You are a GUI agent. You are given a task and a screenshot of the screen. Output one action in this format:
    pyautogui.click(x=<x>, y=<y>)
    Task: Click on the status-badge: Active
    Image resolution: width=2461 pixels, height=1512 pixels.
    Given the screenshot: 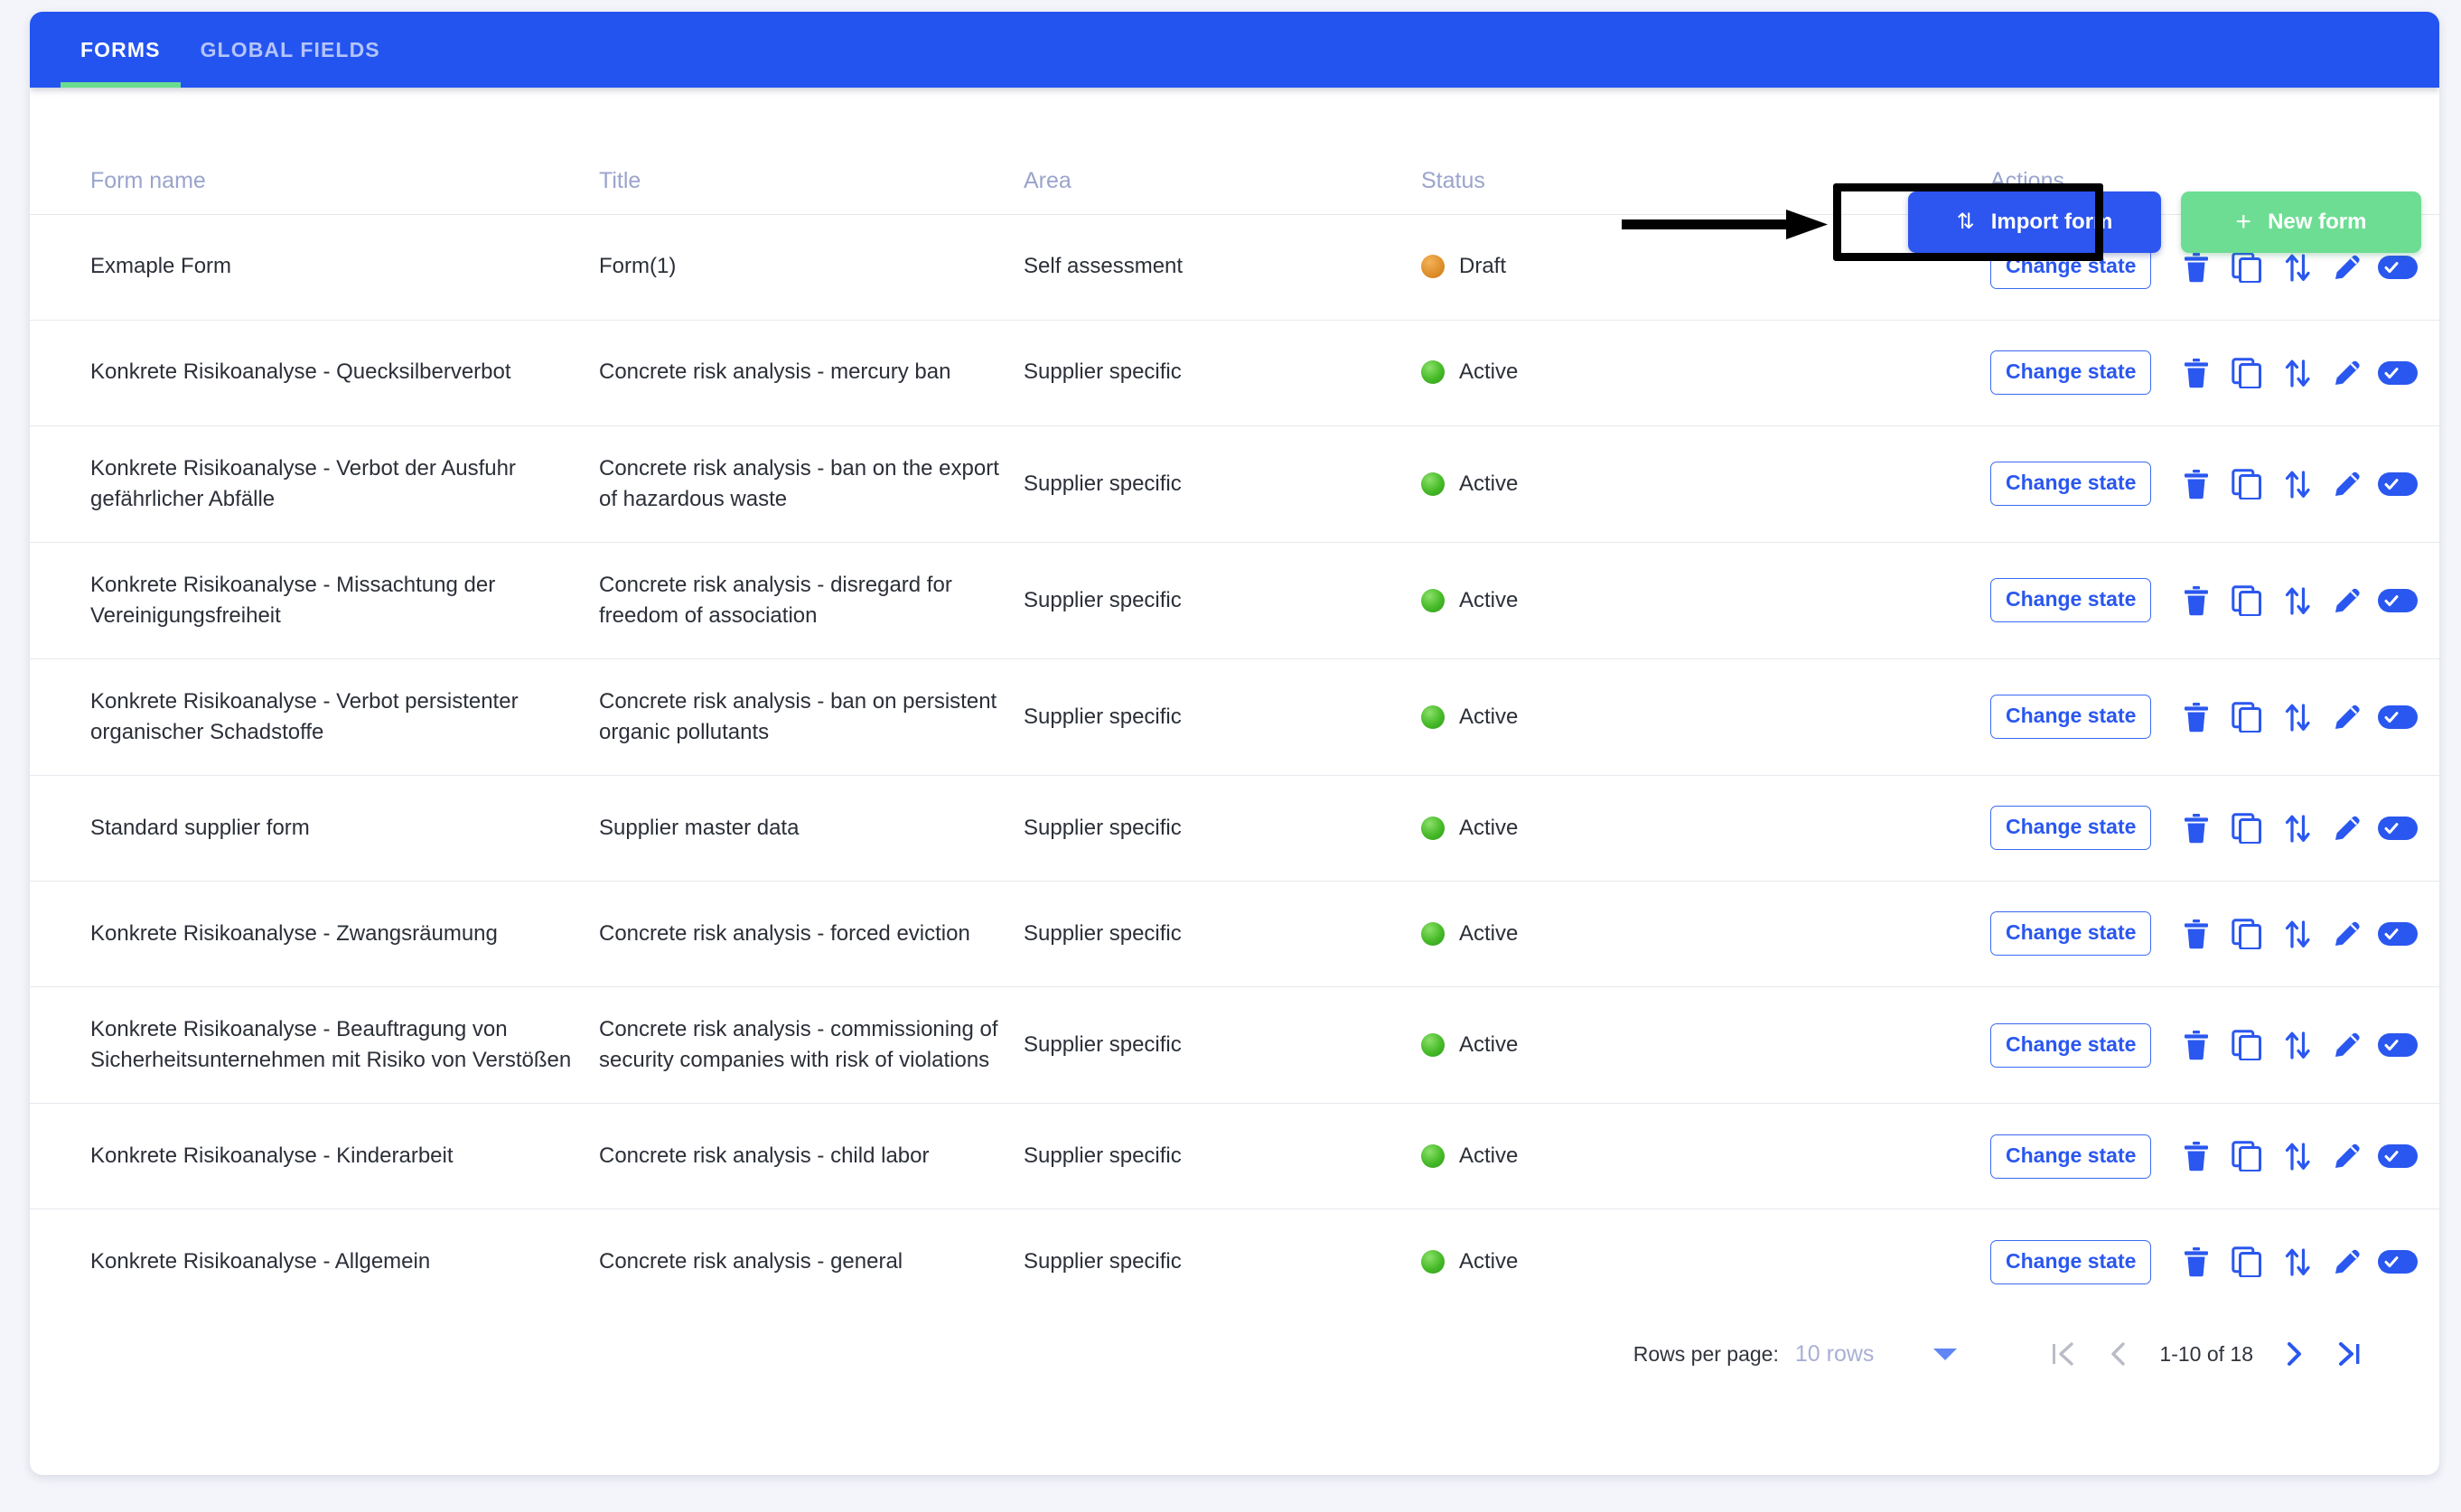 What is the action you would take?
    pyautogui.click(x=1489, y=827)
    